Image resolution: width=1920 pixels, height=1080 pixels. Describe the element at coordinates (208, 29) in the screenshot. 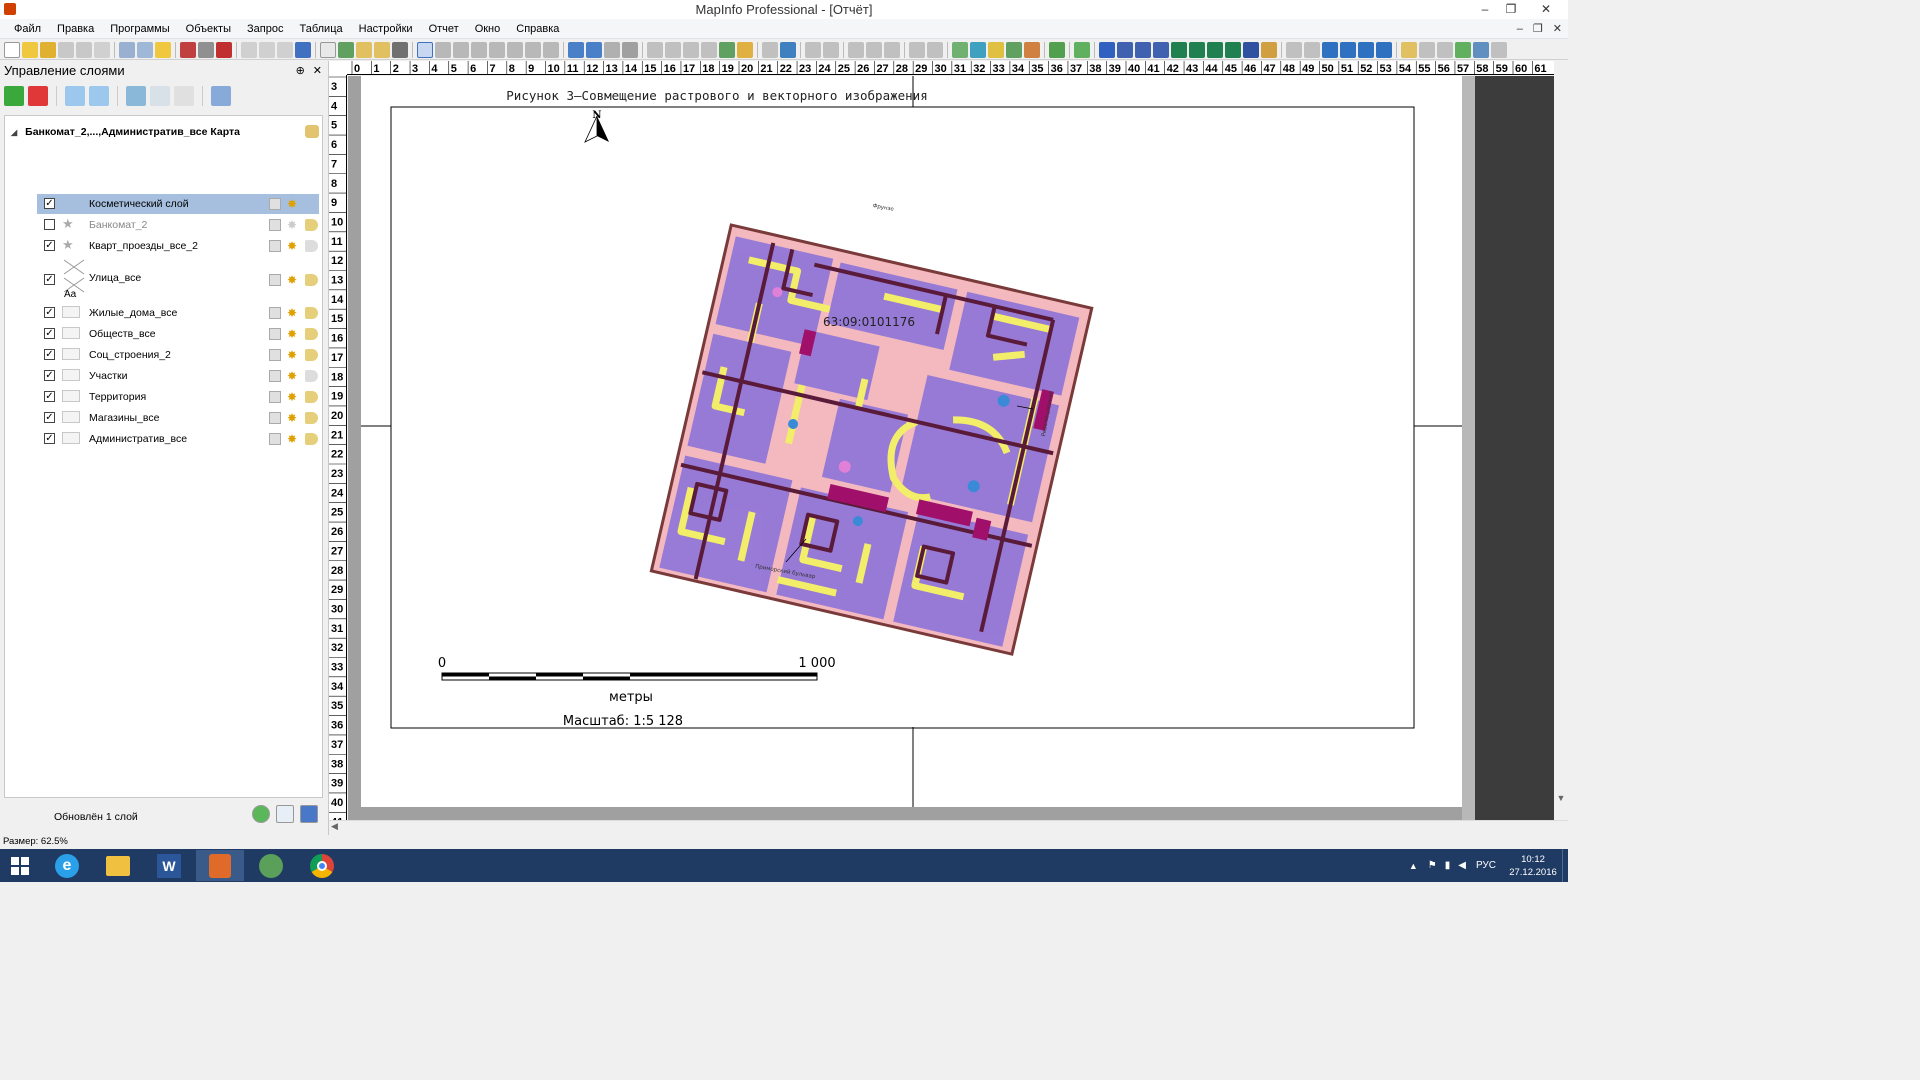

I see `menu-objects: Объекты` at that location.